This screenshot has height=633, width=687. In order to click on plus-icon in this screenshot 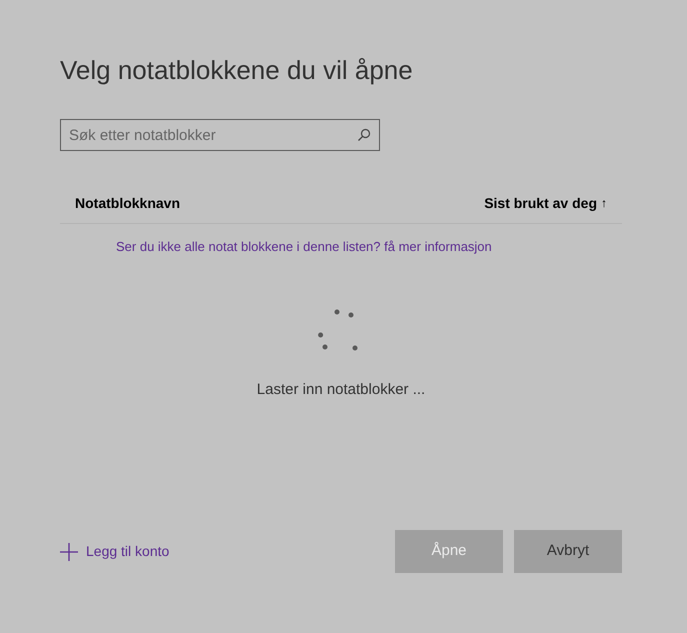, I will do `click(69, 551)`.